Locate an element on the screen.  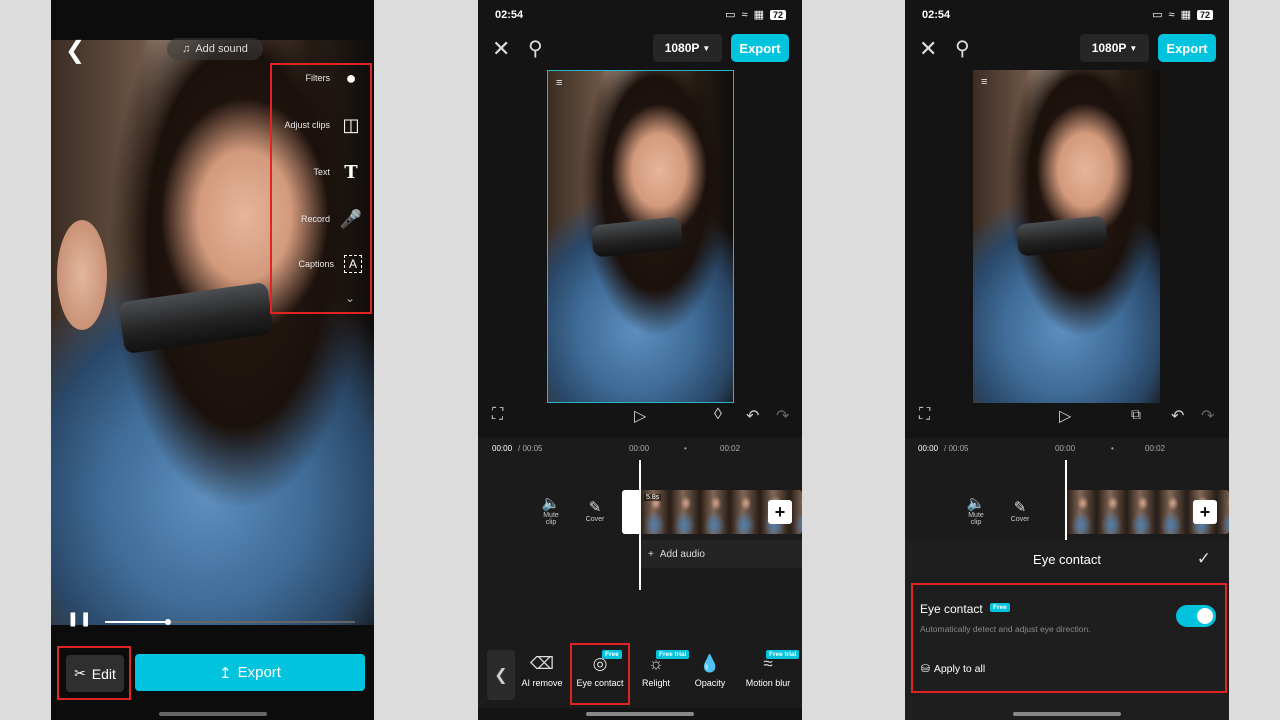
tool-opacity: 💧 Opacity is located at coordinates (710, 675).